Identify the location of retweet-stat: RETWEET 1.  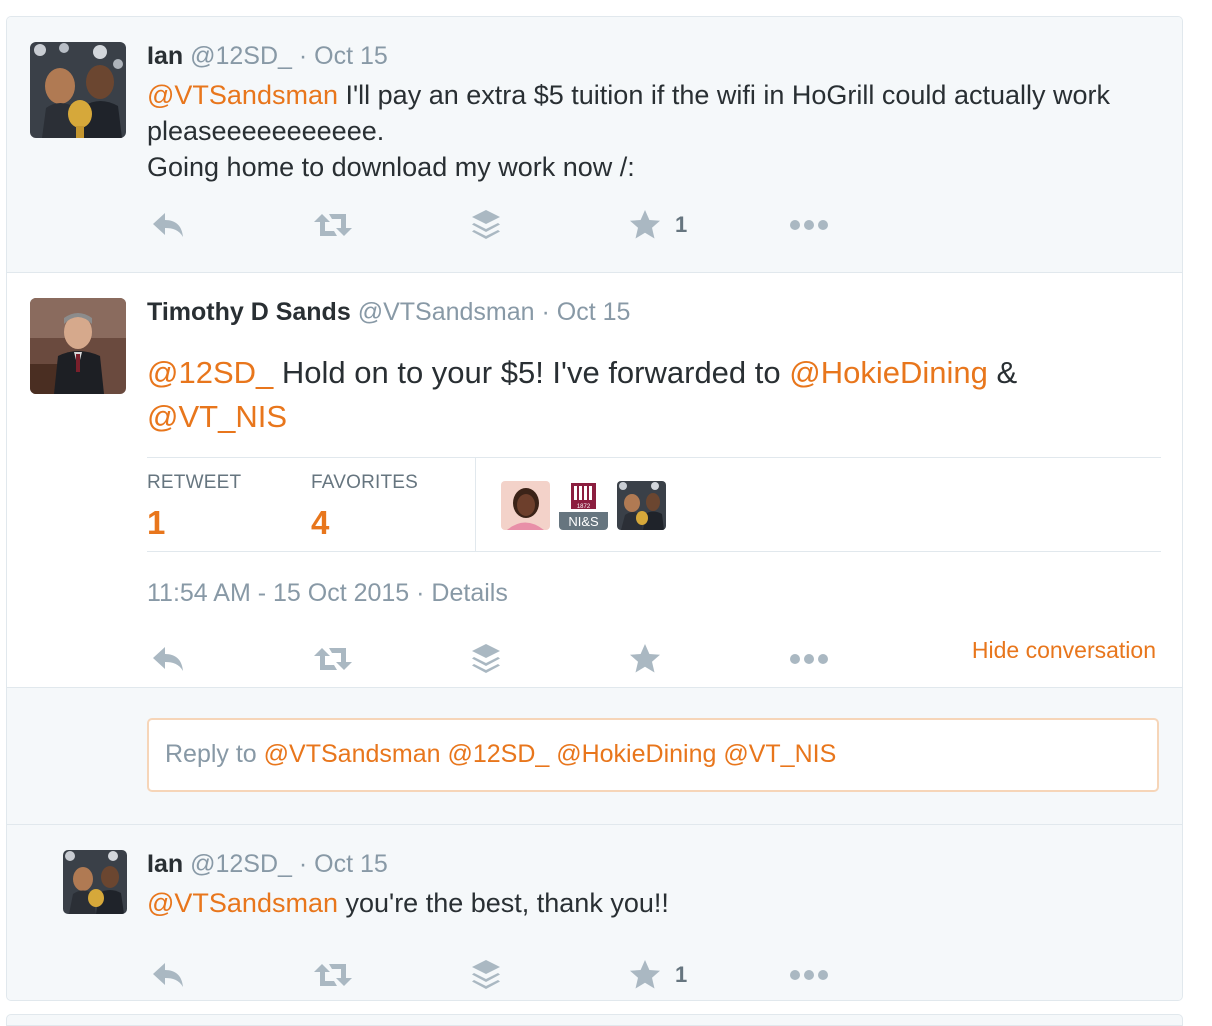
(194, 507).